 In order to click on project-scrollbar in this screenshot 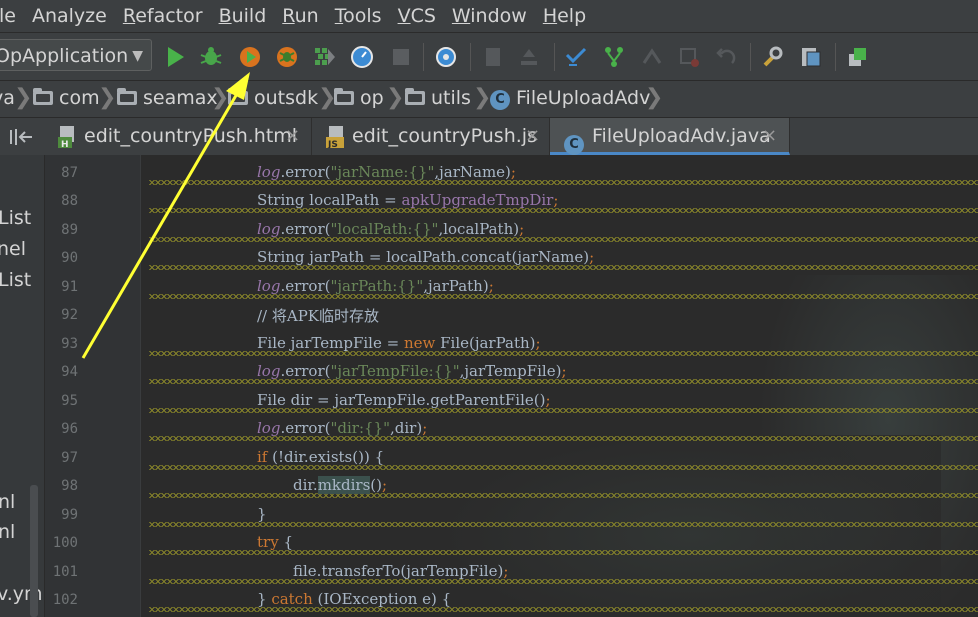, I will do `click(34, 551)`.